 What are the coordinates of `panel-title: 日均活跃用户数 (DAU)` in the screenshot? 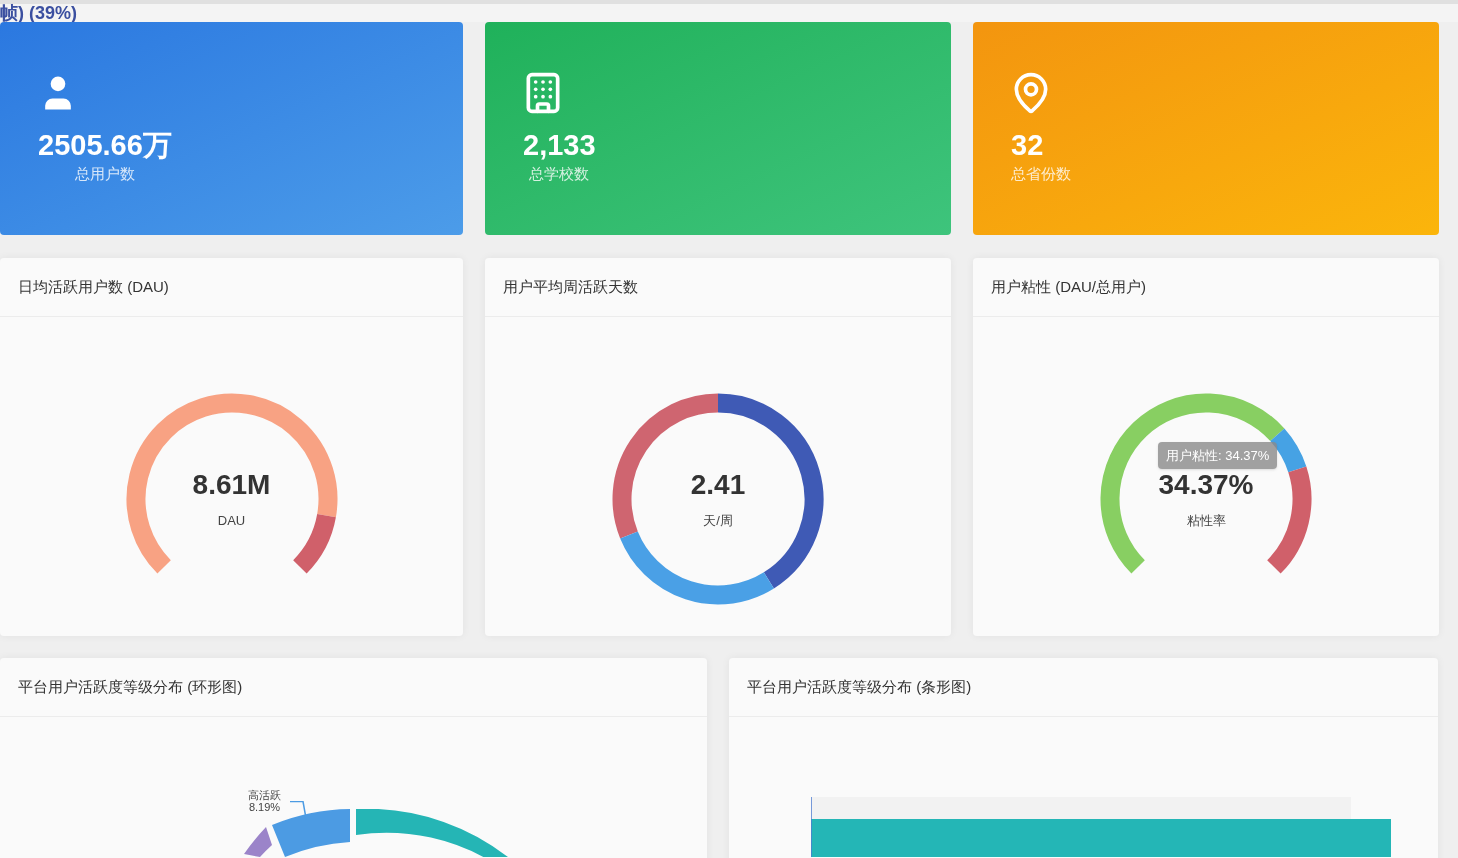 It's located at (93, 286).